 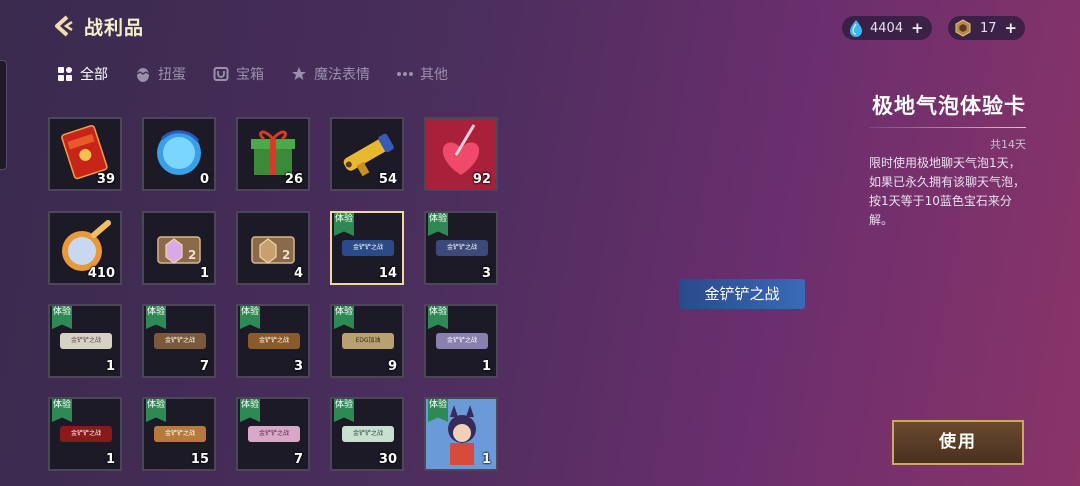 I want to click on divider, so click(x=947, y=127).